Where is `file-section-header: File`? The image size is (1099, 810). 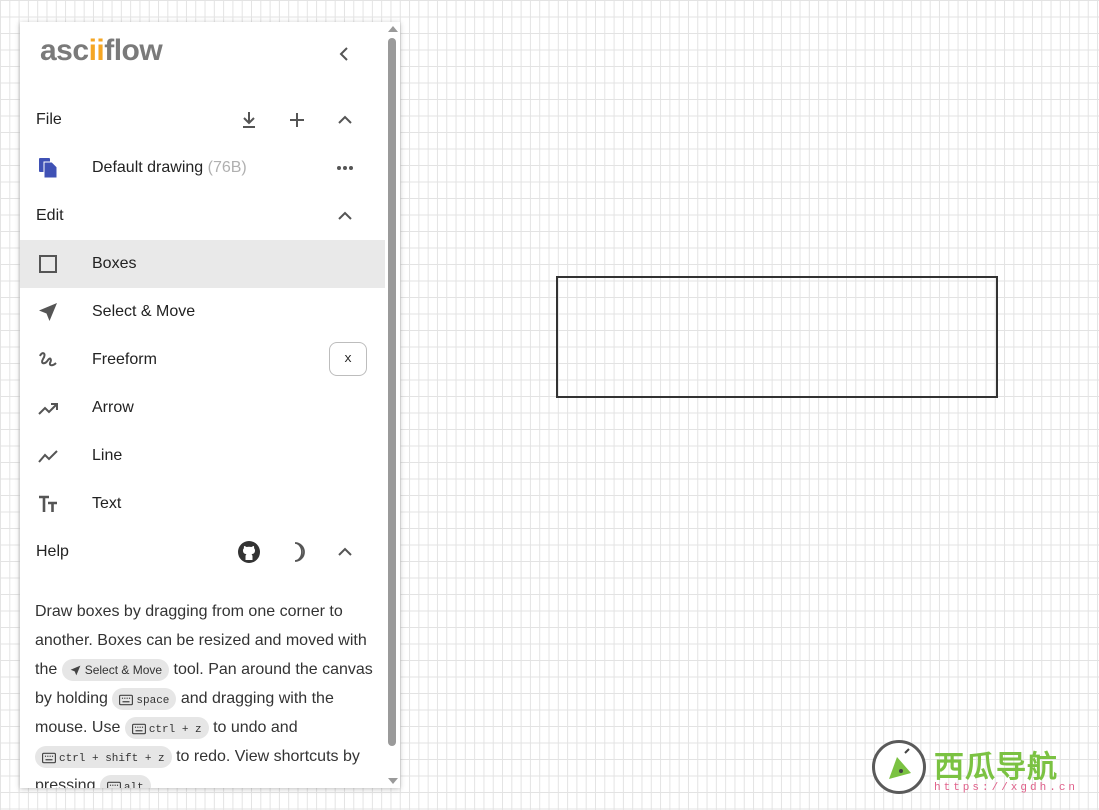 file-section-header: File is located at coordinates (202, 120).